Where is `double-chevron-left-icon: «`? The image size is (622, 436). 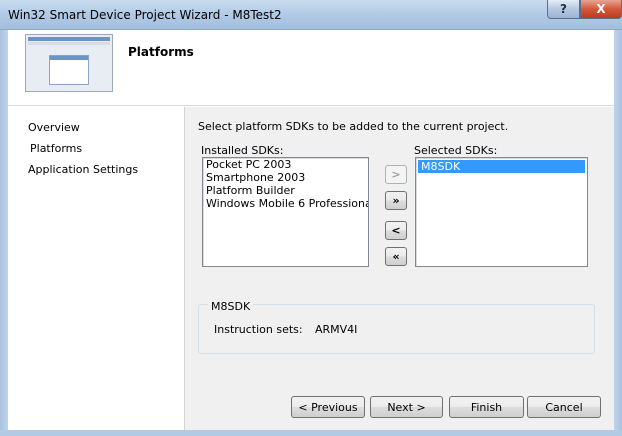 double-chevron-left-icon: « is located at coordinates (396, 256).